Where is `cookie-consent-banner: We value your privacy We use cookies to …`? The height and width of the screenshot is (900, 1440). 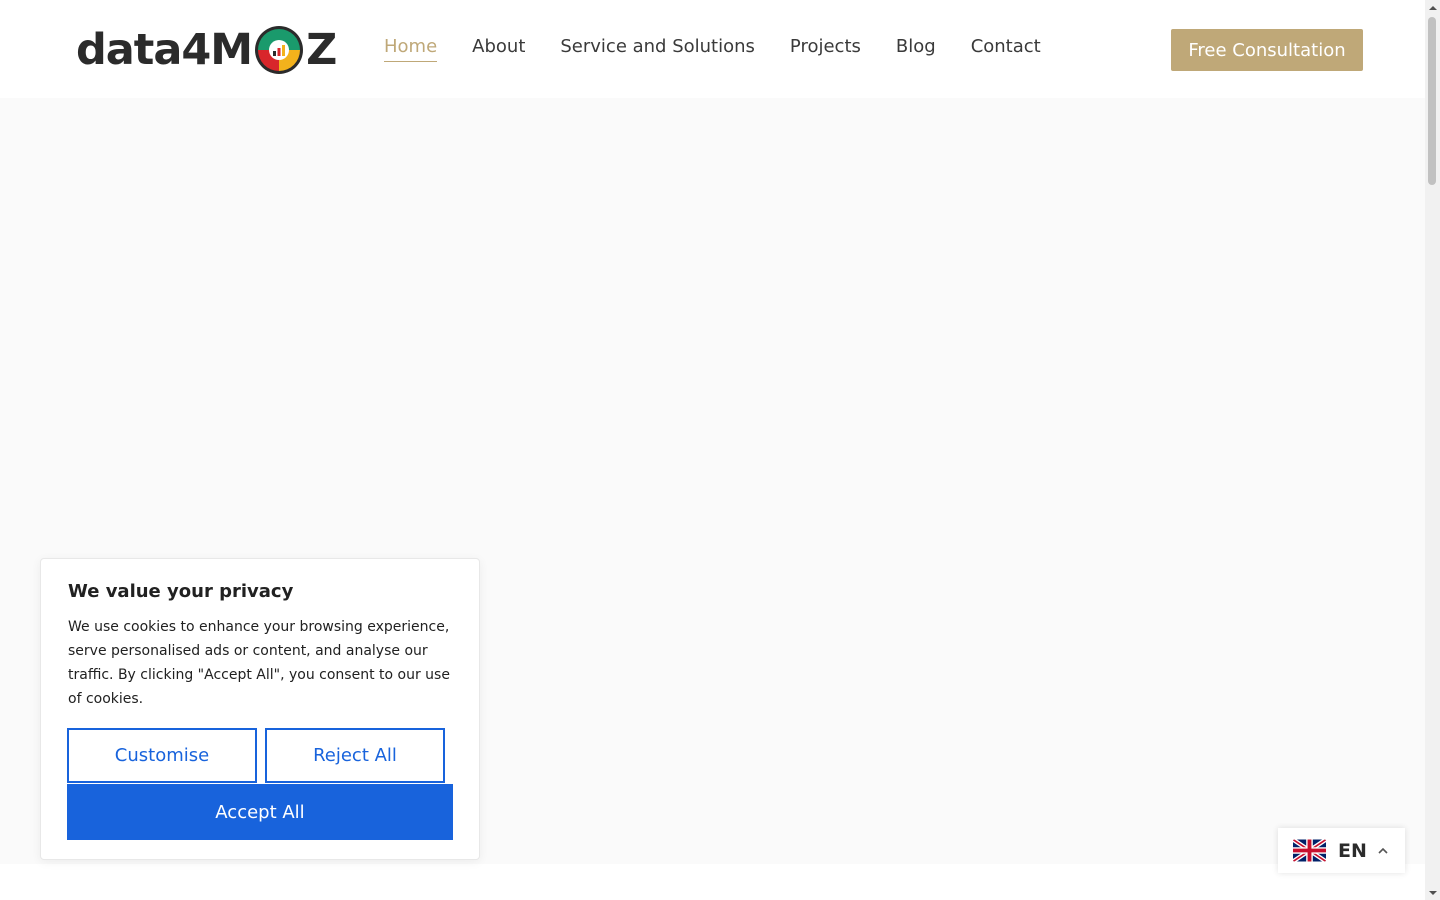
cookie-consent-banner: We value your privacy We use cookies to … is located at coordinates (260, 709).